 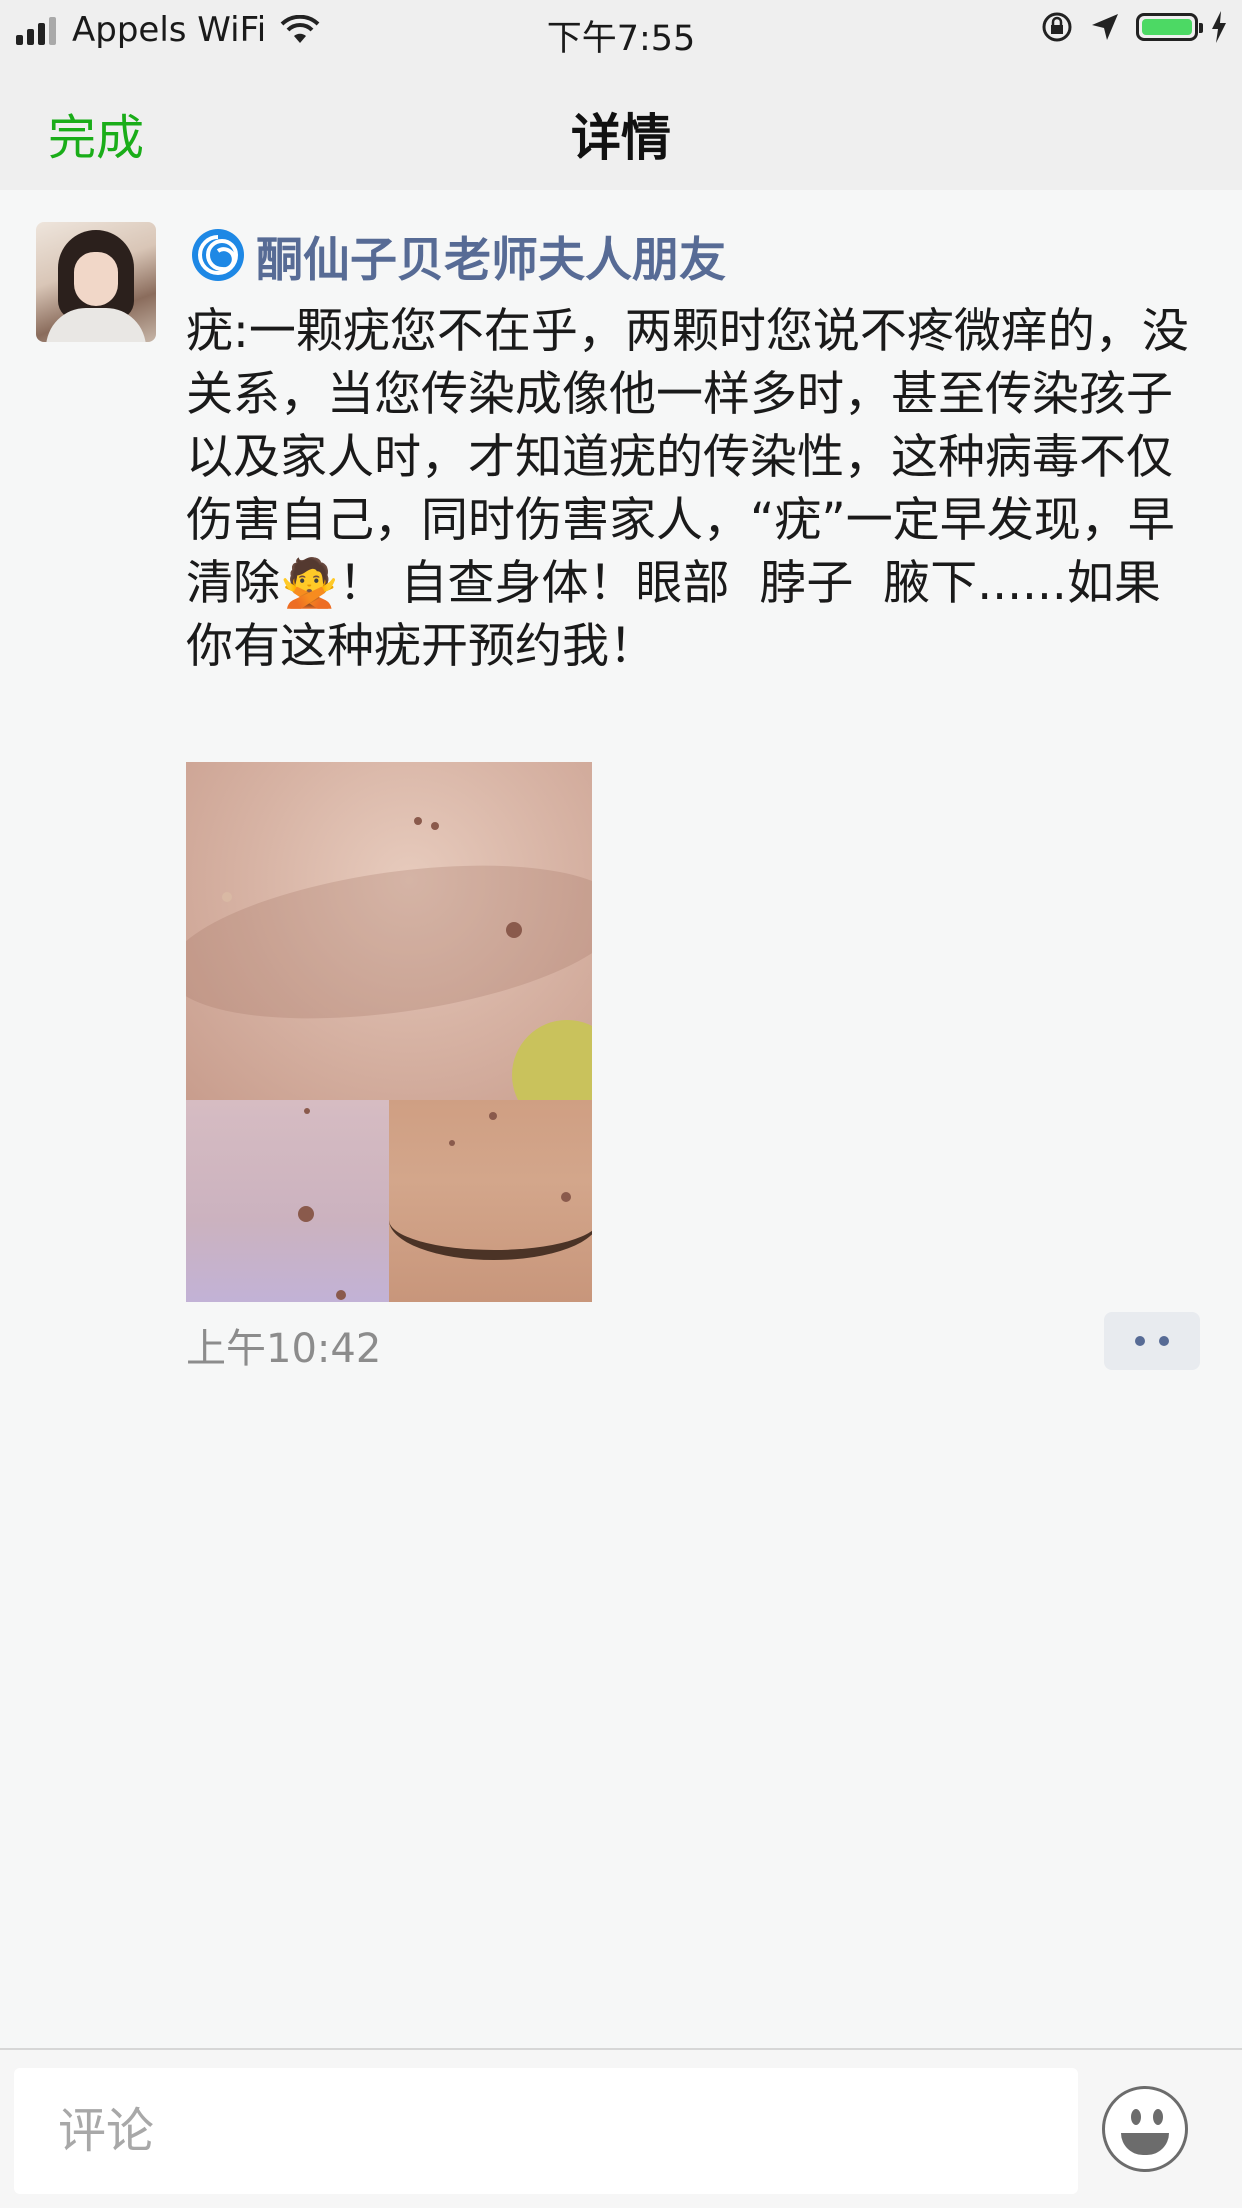 I want to click on photo-grid, so click(x=389, y=1032).